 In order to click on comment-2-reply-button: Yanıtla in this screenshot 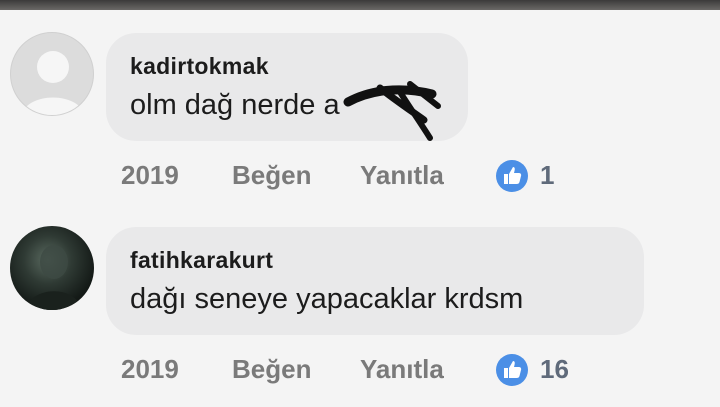, I will do `click(402, 369)`.